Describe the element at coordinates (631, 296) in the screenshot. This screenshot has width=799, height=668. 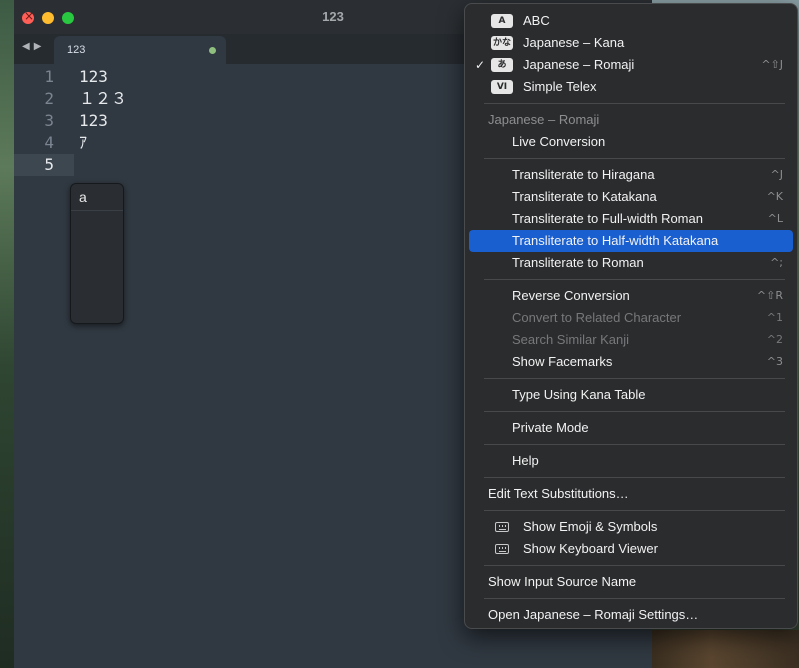
I see `menu-item-reverse-conversion: Reverse Conversion ^⇧R` at that location.